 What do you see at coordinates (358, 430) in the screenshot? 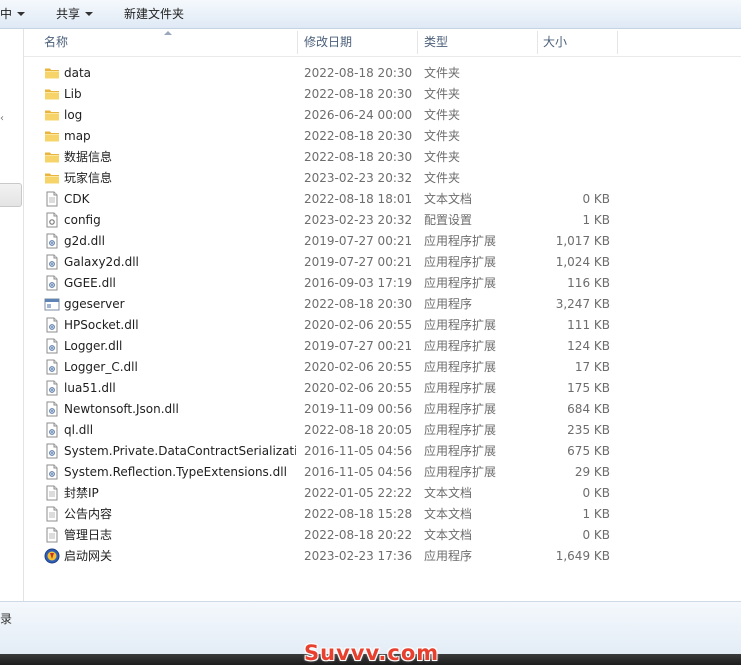
I see `file-modified-date: 2022-08-18 20:05` at bounding box center [358, 430].